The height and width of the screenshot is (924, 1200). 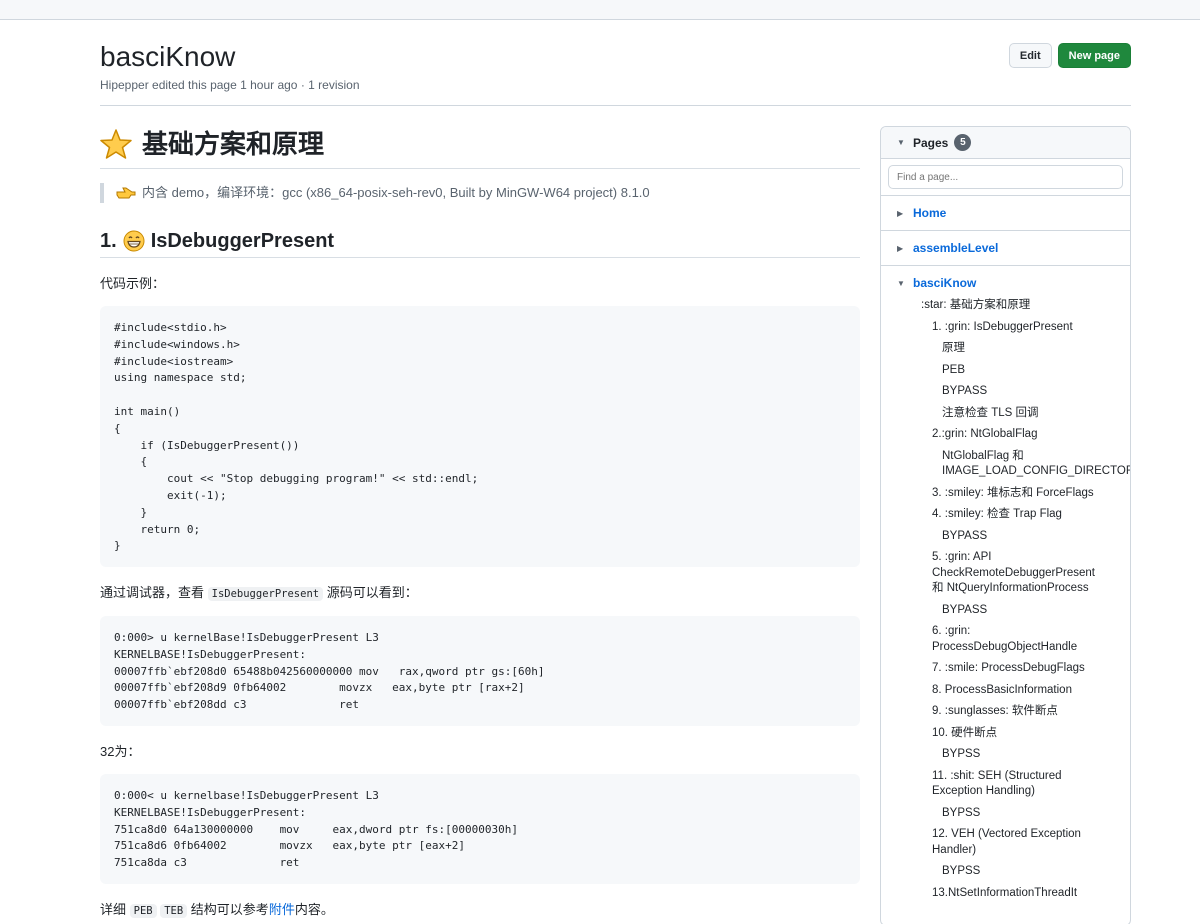 What do you see at coordinates (1005, 414) in the screenshot?
I see `toc-item: 注意检查 TLS 回调` at bounding box center [1005, 414].